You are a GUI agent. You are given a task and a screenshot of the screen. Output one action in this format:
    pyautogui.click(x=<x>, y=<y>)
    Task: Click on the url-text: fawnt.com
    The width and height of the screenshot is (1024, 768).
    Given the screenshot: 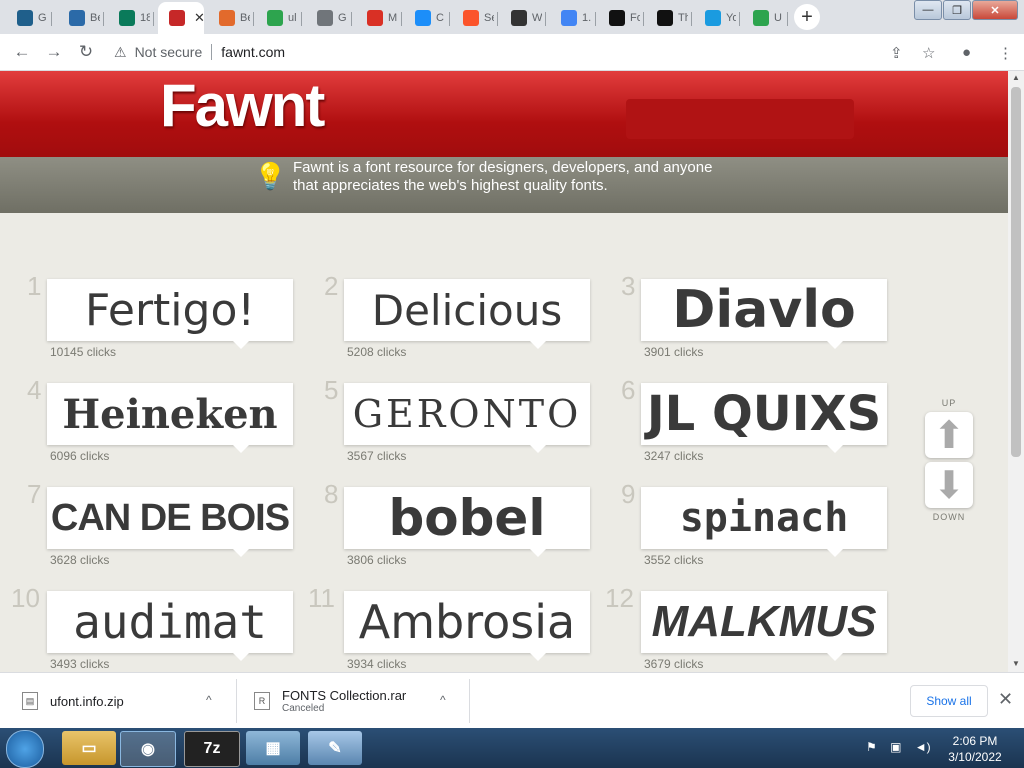 What is the action you would take?
    pyautogui.click(x=253, y=52)
    